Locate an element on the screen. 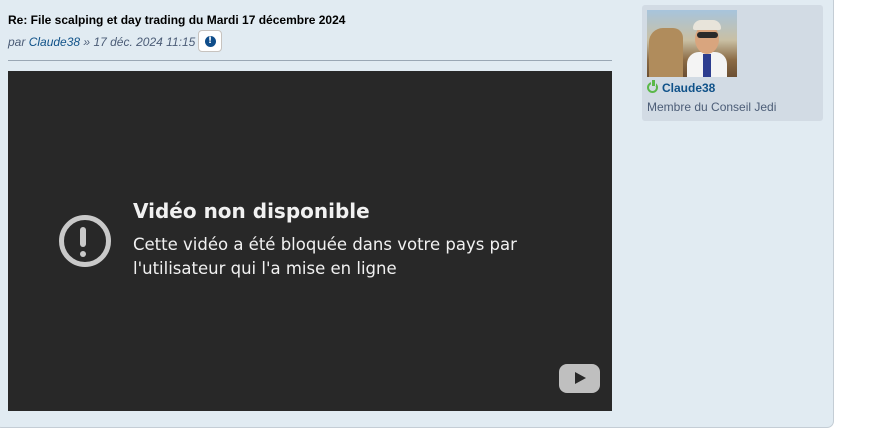 The width and height of the screenshot is (878, 444). post-date: 17 déc. 2024 11:15 is located at coordinates (144, 42).